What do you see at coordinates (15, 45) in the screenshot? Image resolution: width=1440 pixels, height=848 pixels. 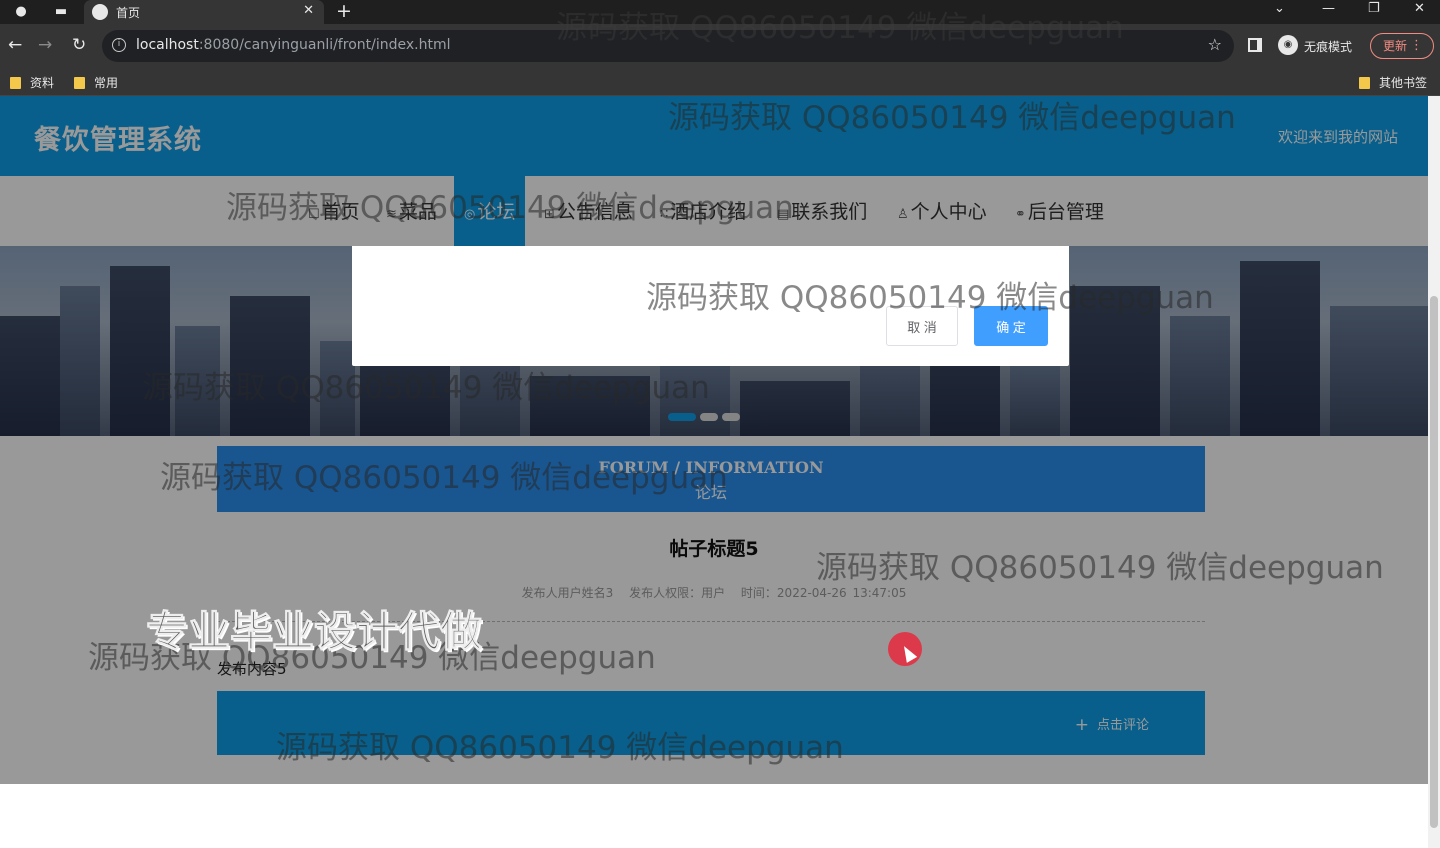 I see `back-icon: ←` at bounding box center [15, 45].